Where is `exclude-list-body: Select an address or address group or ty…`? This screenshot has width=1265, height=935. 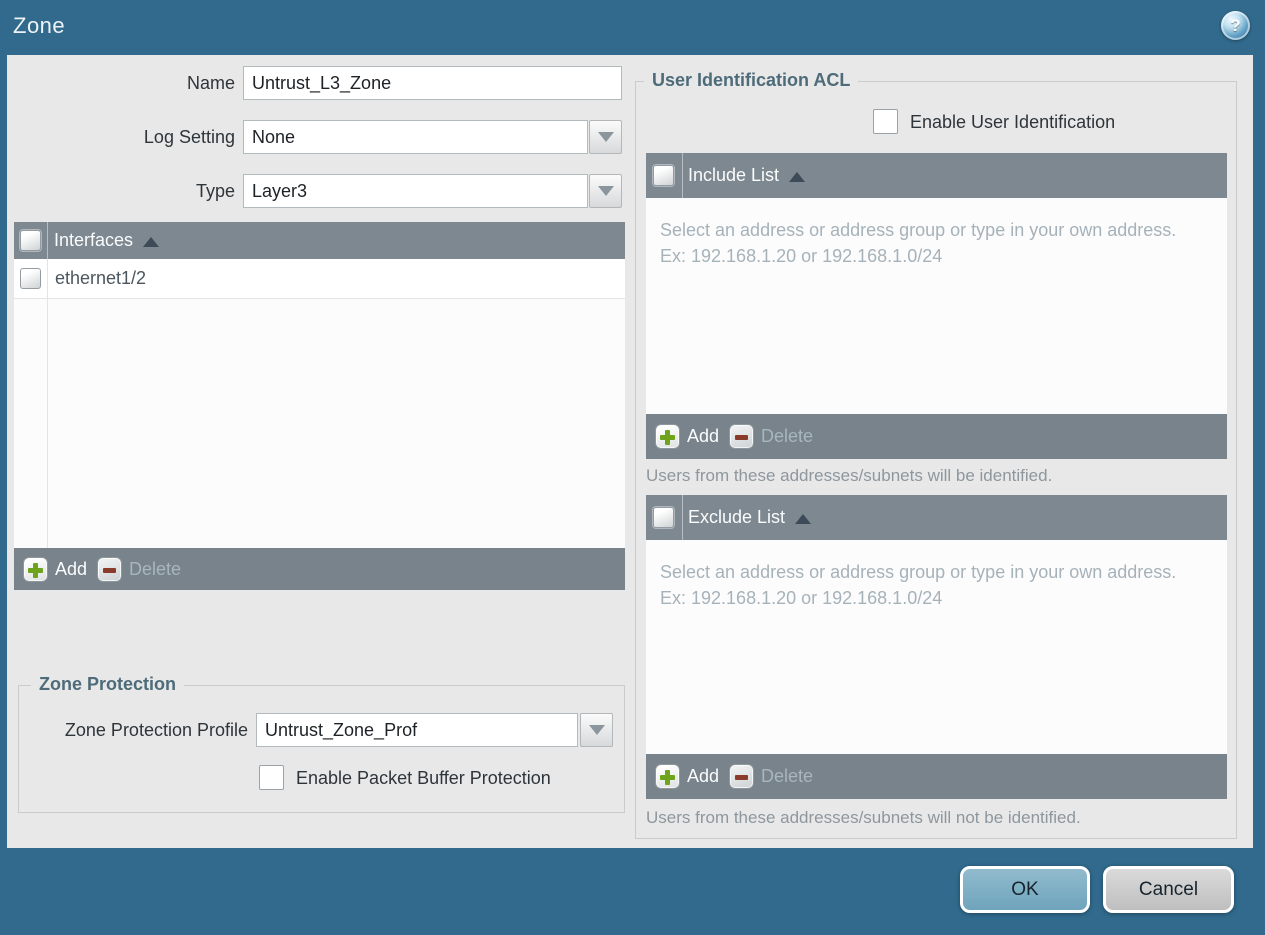
exclude-list-body: Select an address or address group or ty… is located at coordinates (936, 647).